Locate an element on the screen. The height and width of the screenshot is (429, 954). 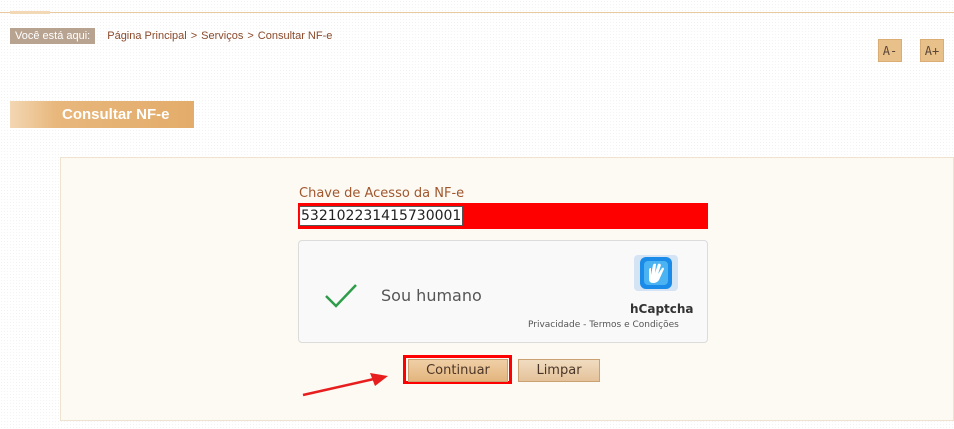
hcaptcha-logo-icon is located at coordinates (656, 273).